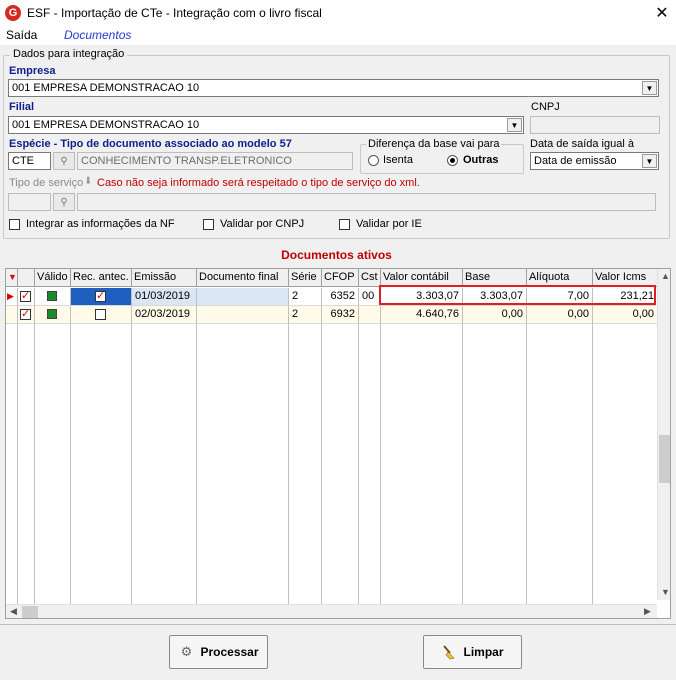  Describe the element at coordinates (545, 107) in the screenshot. I see `cnpj-label: CNPJ` at that location.